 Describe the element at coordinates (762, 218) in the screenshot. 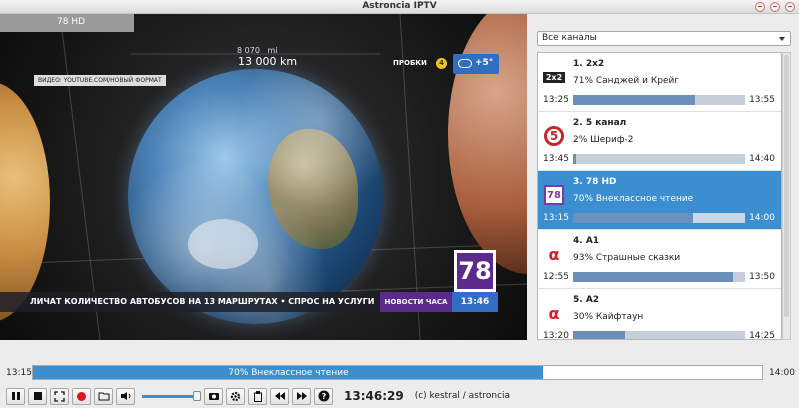

I see `channel-end-time: 14:00` at that location.